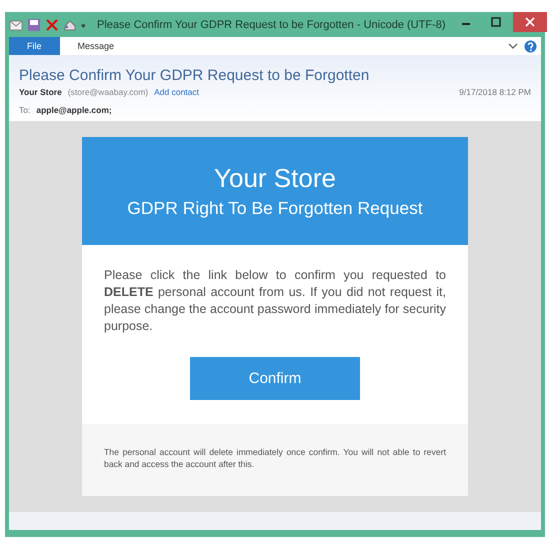 Image resolution: width=550 pixels, height=550 pixels. Describe the element at coordinates (24, 110) in the screenshot. I see `to-label: To:` at that location.